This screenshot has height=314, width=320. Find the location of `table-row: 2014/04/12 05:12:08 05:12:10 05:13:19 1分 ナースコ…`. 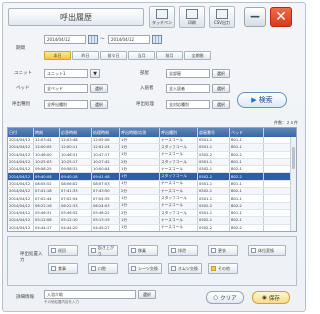

table-row: 2014/04/12 05:12:08 05:12:10 05:13:19 1分 ナースコ… is located at coordinates (152, 221).